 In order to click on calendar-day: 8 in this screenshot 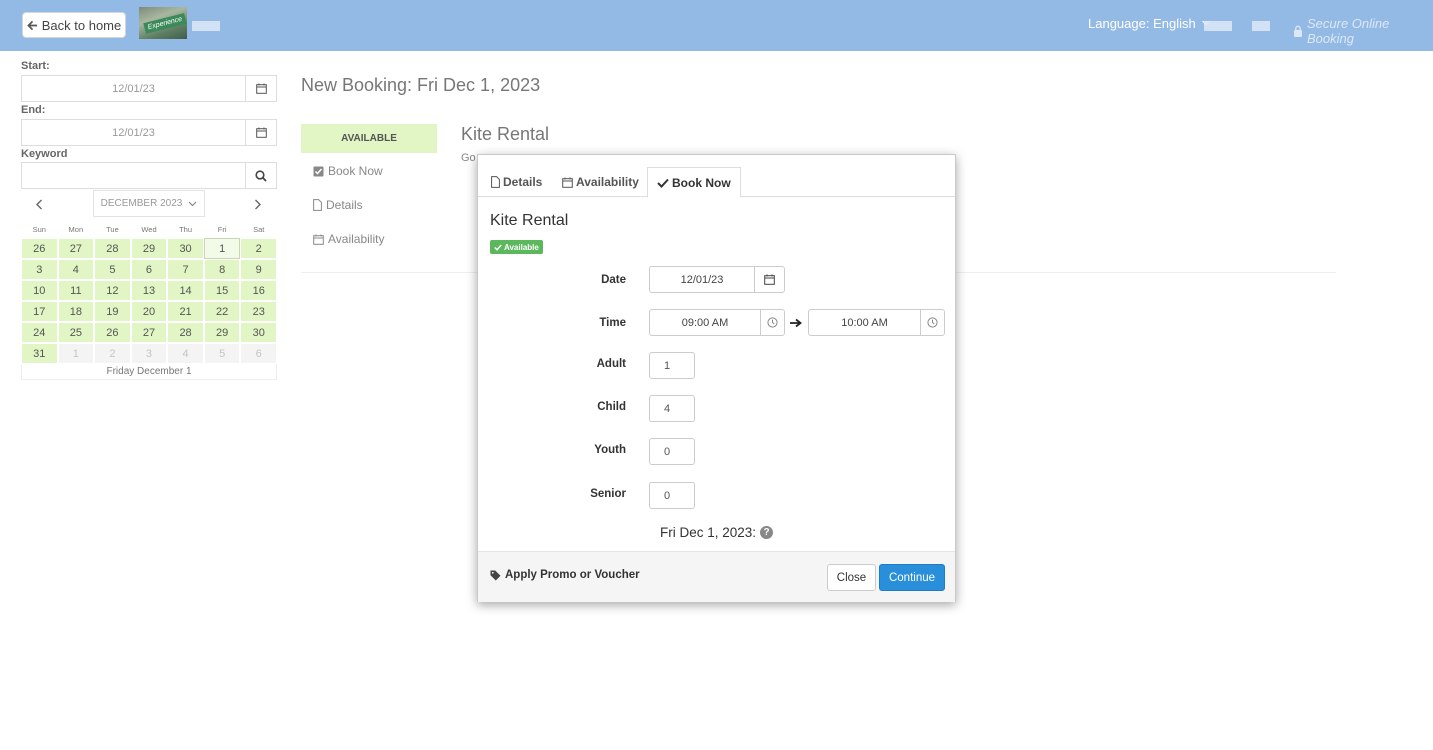, I will do `click(222, 269)`.